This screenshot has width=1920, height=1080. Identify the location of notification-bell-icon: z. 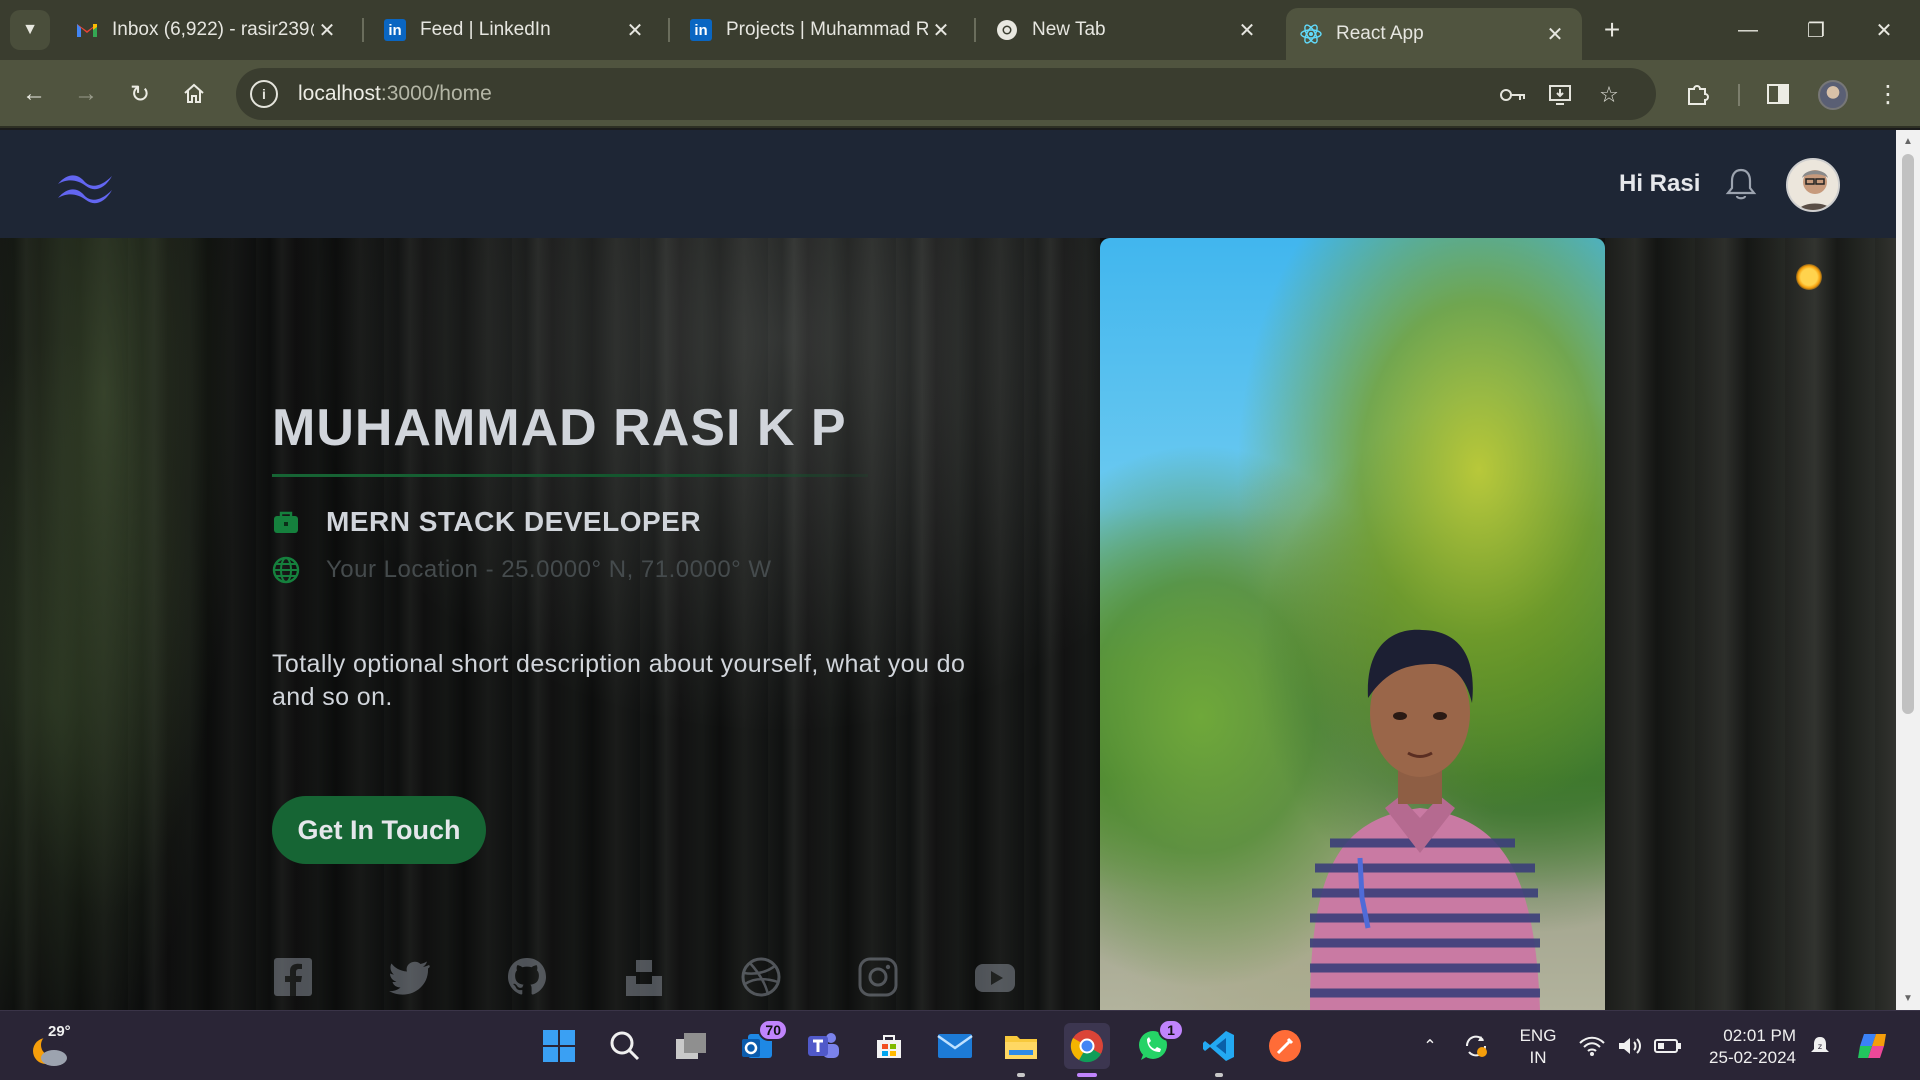
(1820, 1045).